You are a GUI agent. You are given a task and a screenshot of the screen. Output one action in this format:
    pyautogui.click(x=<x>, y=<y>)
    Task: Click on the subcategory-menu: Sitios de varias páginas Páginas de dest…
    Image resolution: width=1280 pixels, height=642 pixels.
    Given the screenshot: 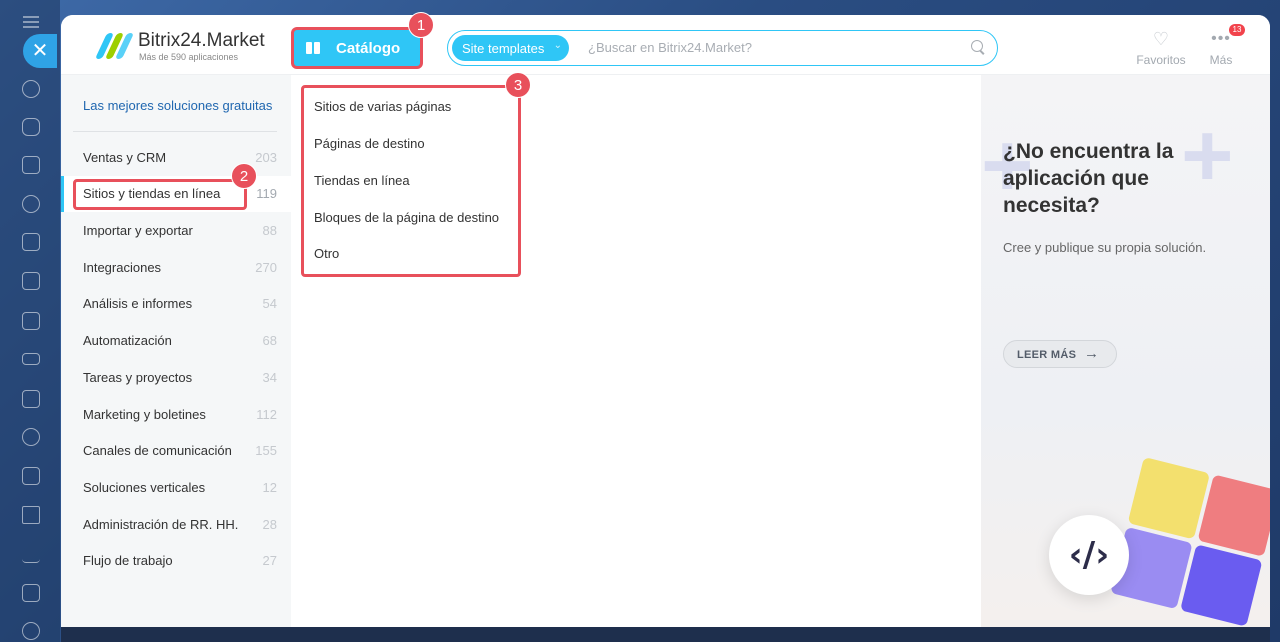 What is the action you would take?
    pyautogui.click(x=411, y=181)
    